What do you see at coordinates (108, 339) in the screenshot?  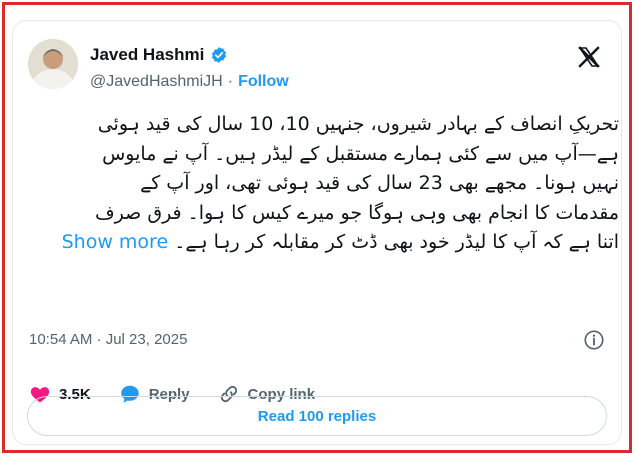 I see `tweet-timestamp: 10:54 AM · Jul 23, 2025` at bounding box center [108, 339].